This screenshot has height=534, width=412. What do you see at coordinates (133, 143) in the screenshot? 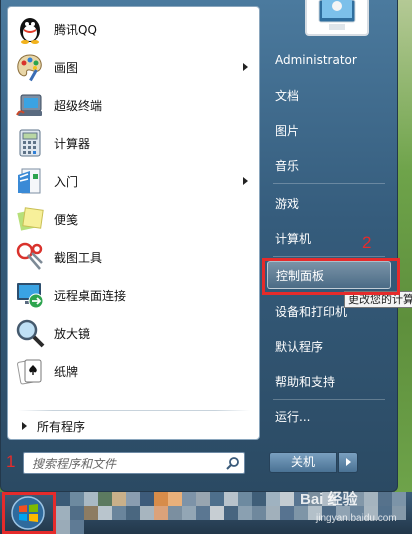
I see `program-item-calculator: 计算器` at bounding box center [133, 143].